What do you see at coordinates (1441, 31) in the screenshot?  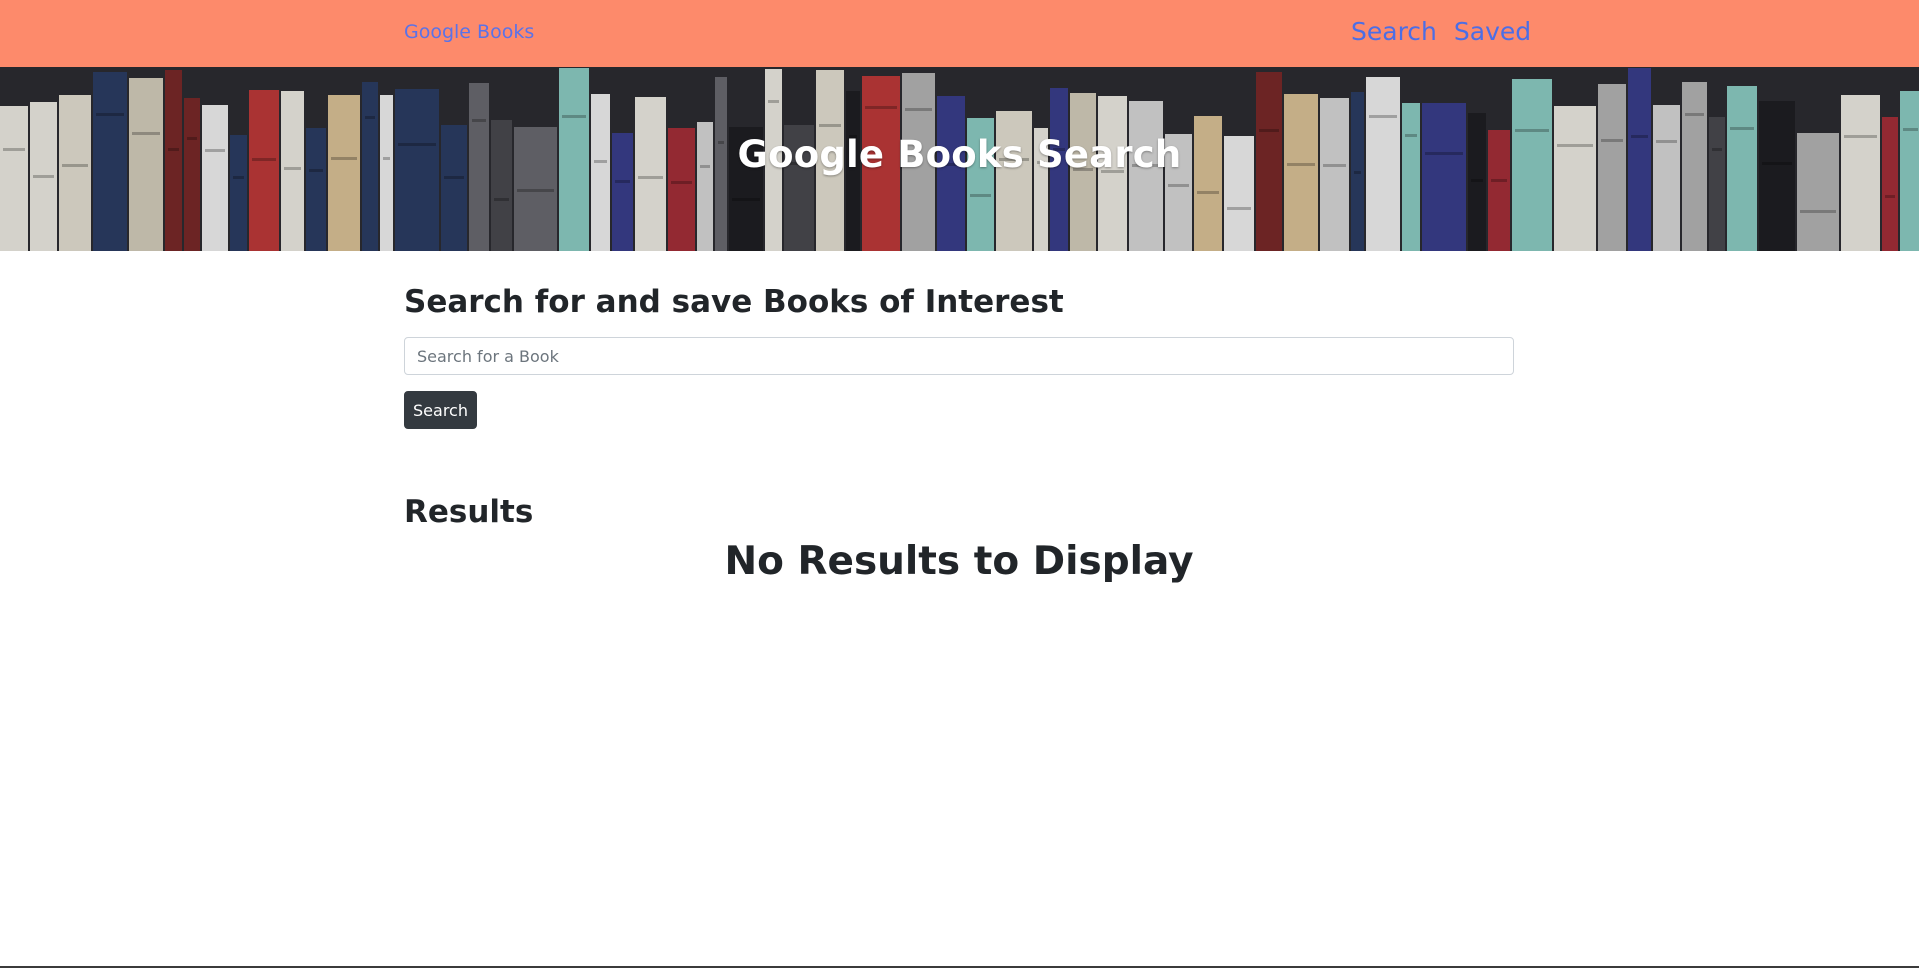 I see `nav-links: Search Saved` at bounding box center [1441, 31].